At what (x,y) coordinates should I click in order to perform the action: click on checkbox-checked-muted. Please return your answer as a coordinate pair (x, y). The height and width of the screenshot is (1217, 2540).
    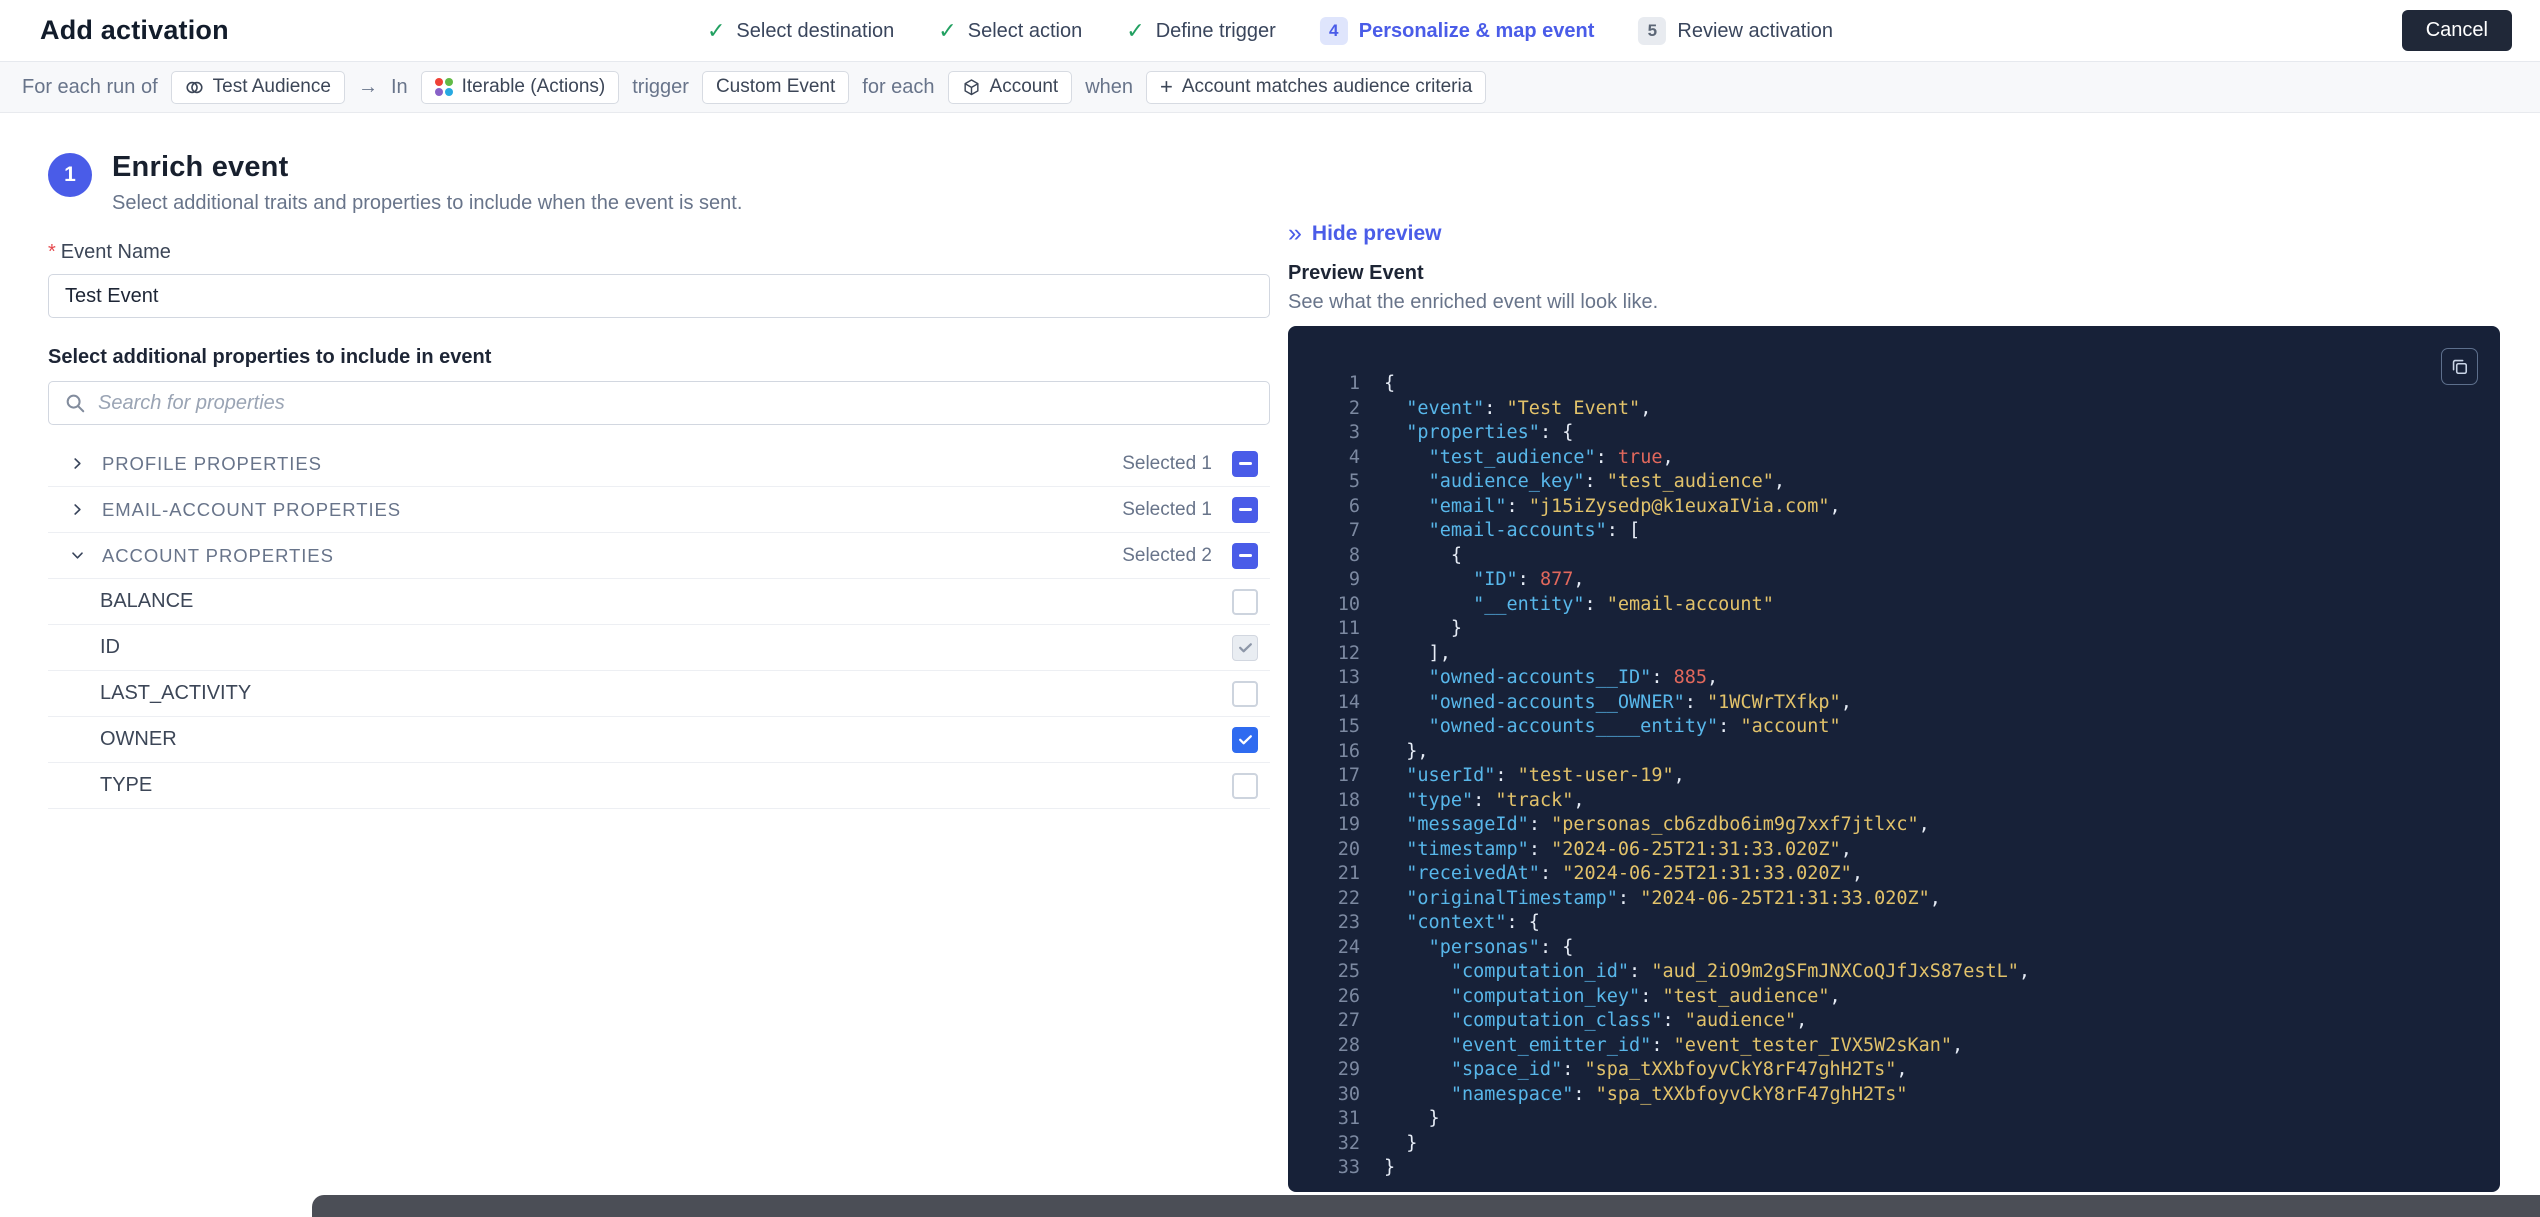
    Looking at the image, I should click on (1245, 647).